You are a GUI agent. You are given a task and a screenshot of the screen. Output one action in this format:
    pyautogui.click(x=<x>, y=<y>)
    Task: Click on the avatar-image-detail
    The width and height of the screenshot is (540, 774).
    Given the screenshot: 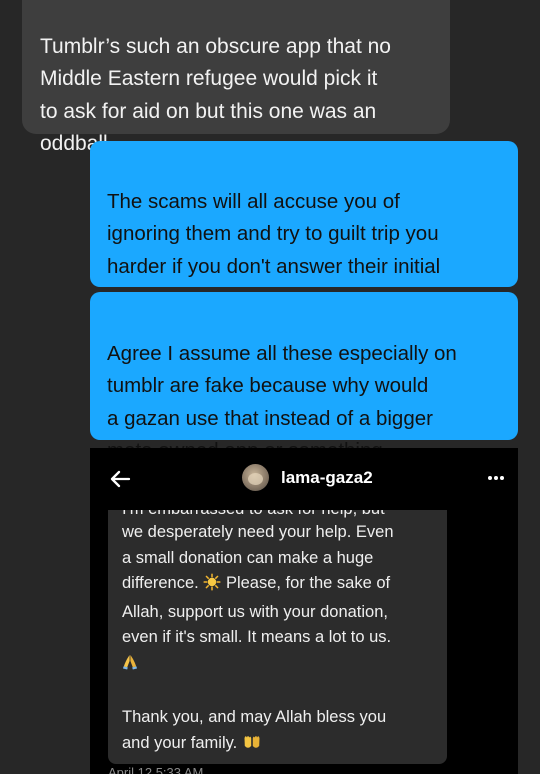 What is the action you would take?
    pyautogui.click(x=255, y=479)
    